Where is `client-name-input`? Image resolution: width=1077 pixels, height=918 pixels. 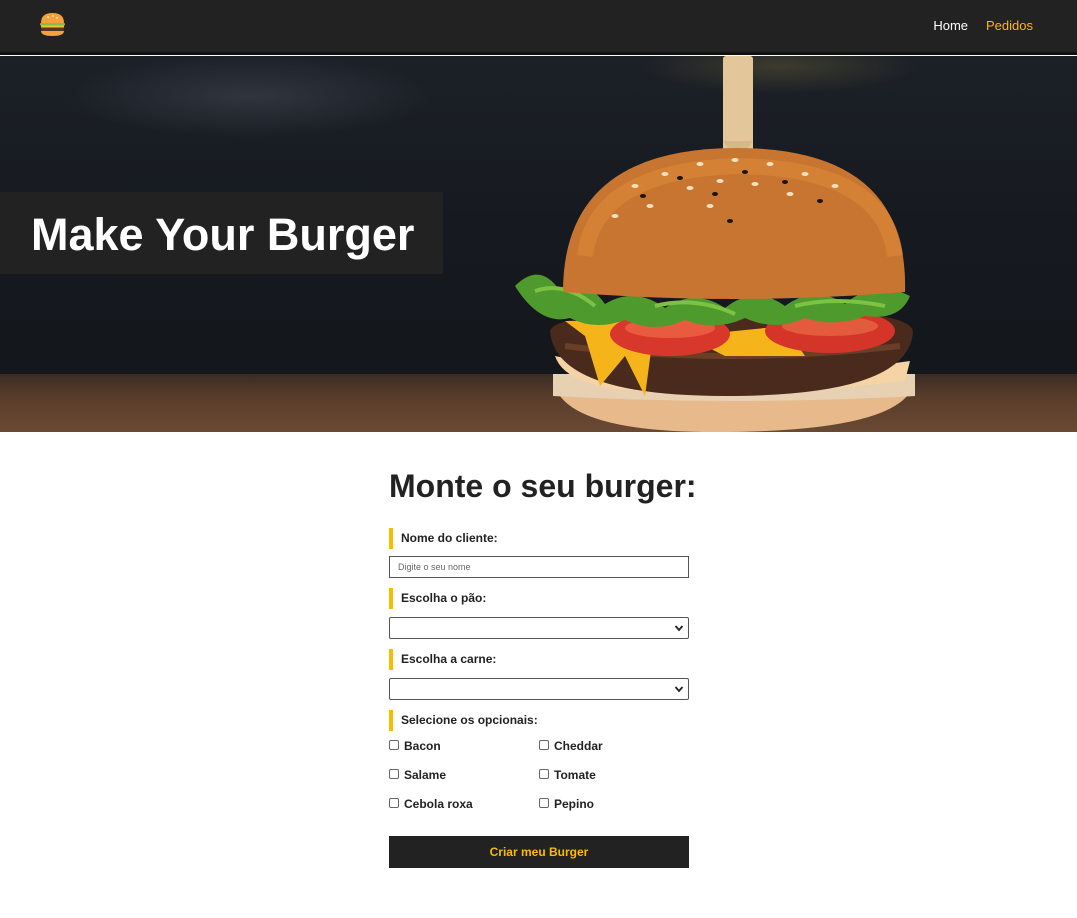 client-name-input is located at coordinates (539, 567).